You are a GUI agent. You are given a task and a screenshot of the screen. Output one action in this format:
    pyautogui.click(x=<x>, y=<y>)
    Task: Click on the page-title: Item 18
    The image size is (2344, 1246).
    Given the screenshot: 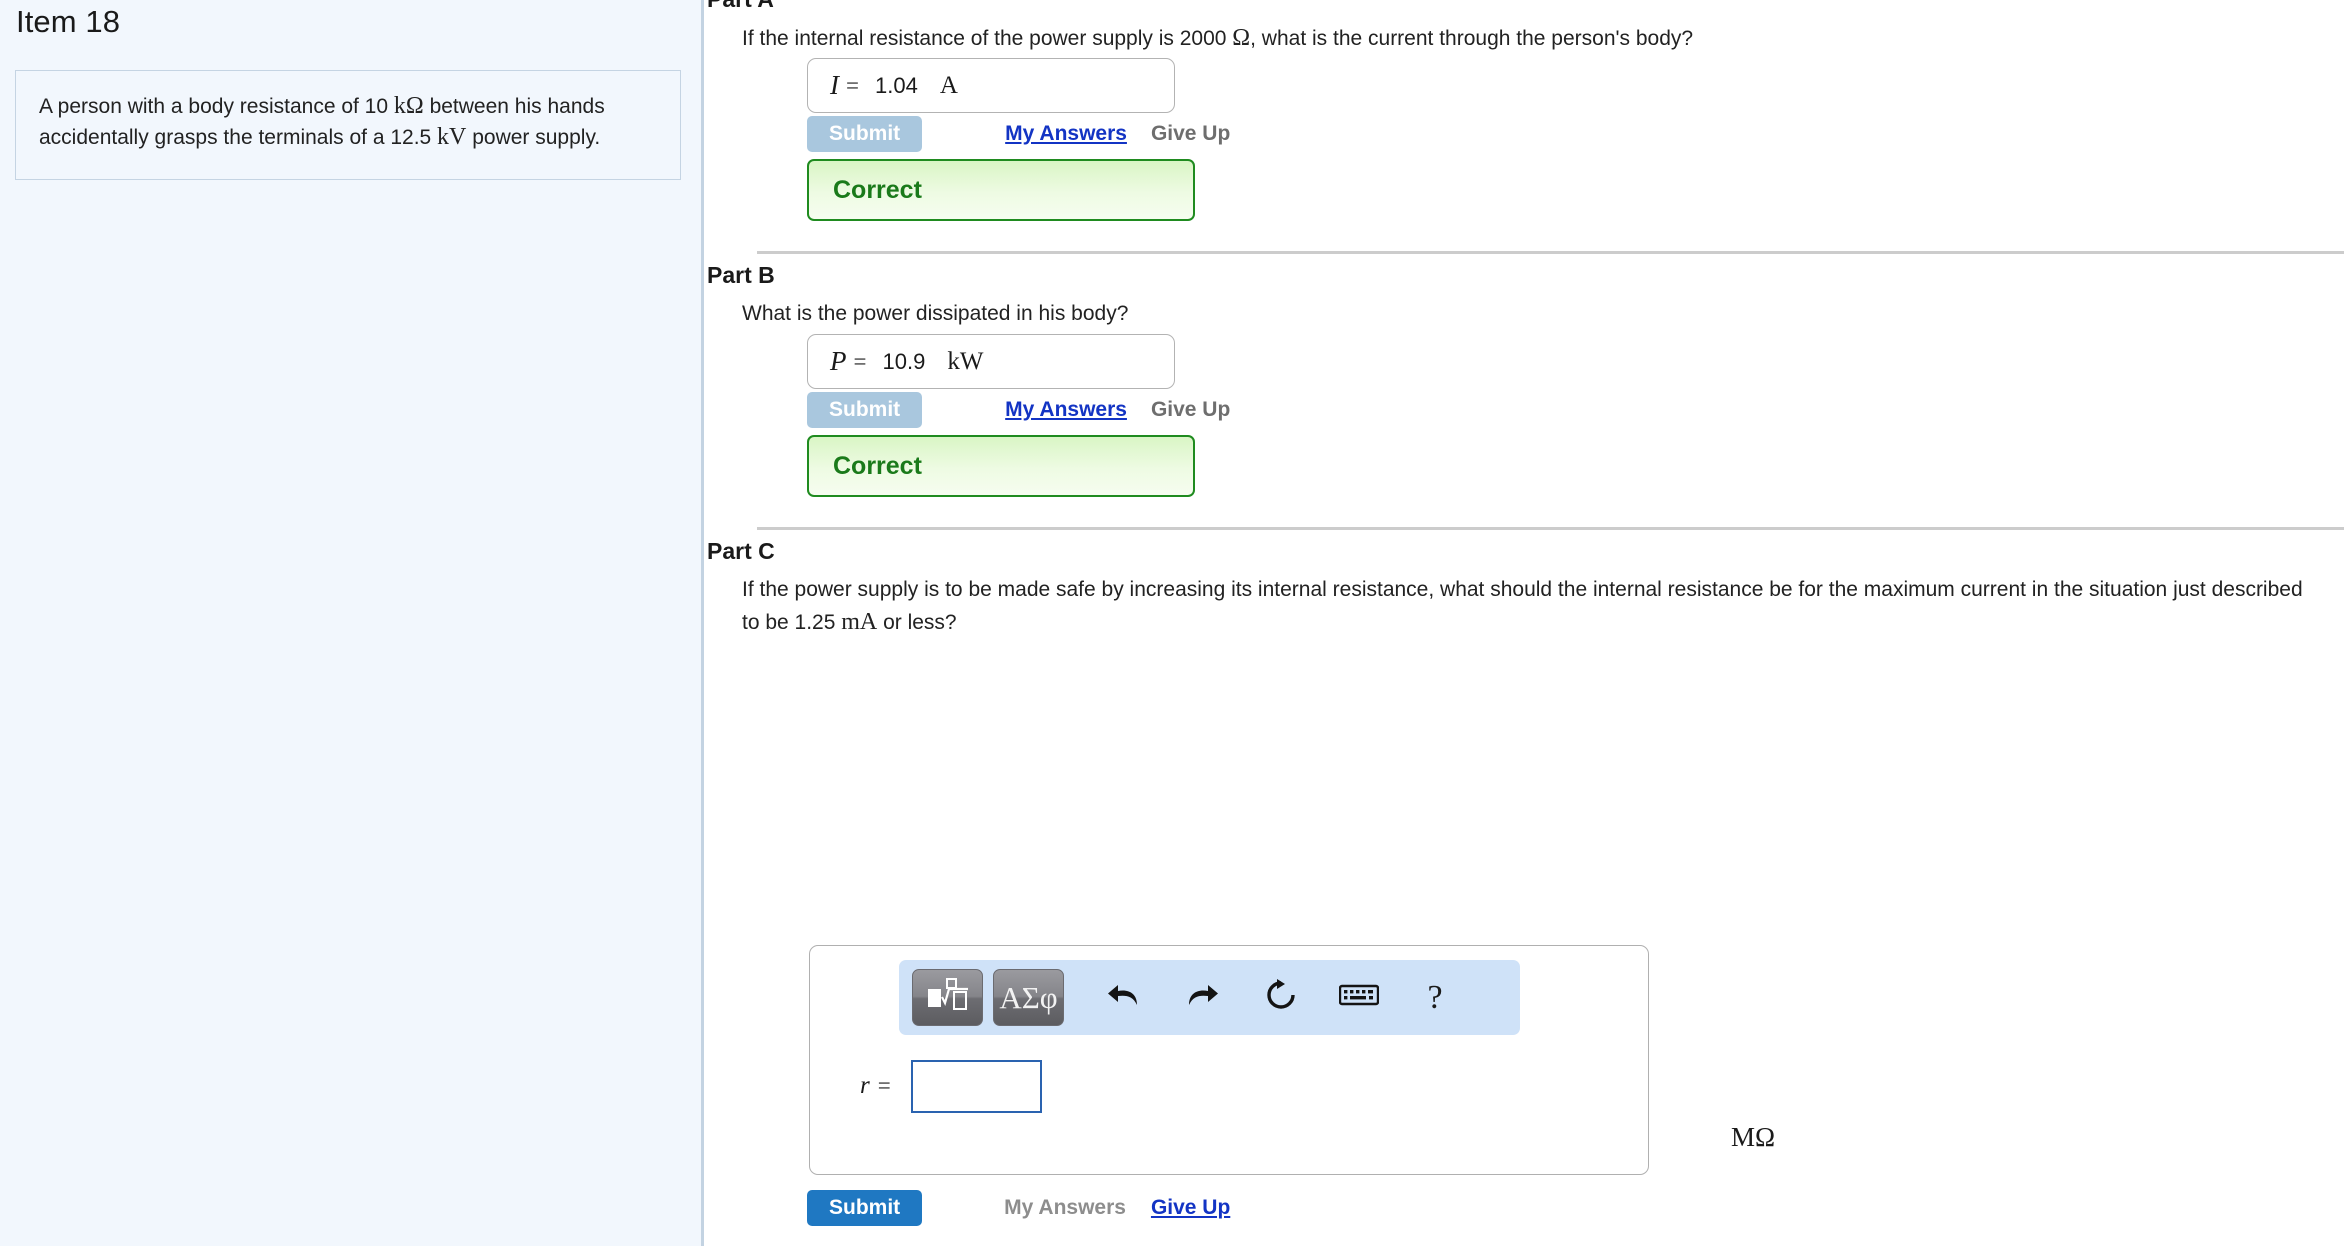 What is the action you would take?
    pyautogui.click(x=68, y=21)
    